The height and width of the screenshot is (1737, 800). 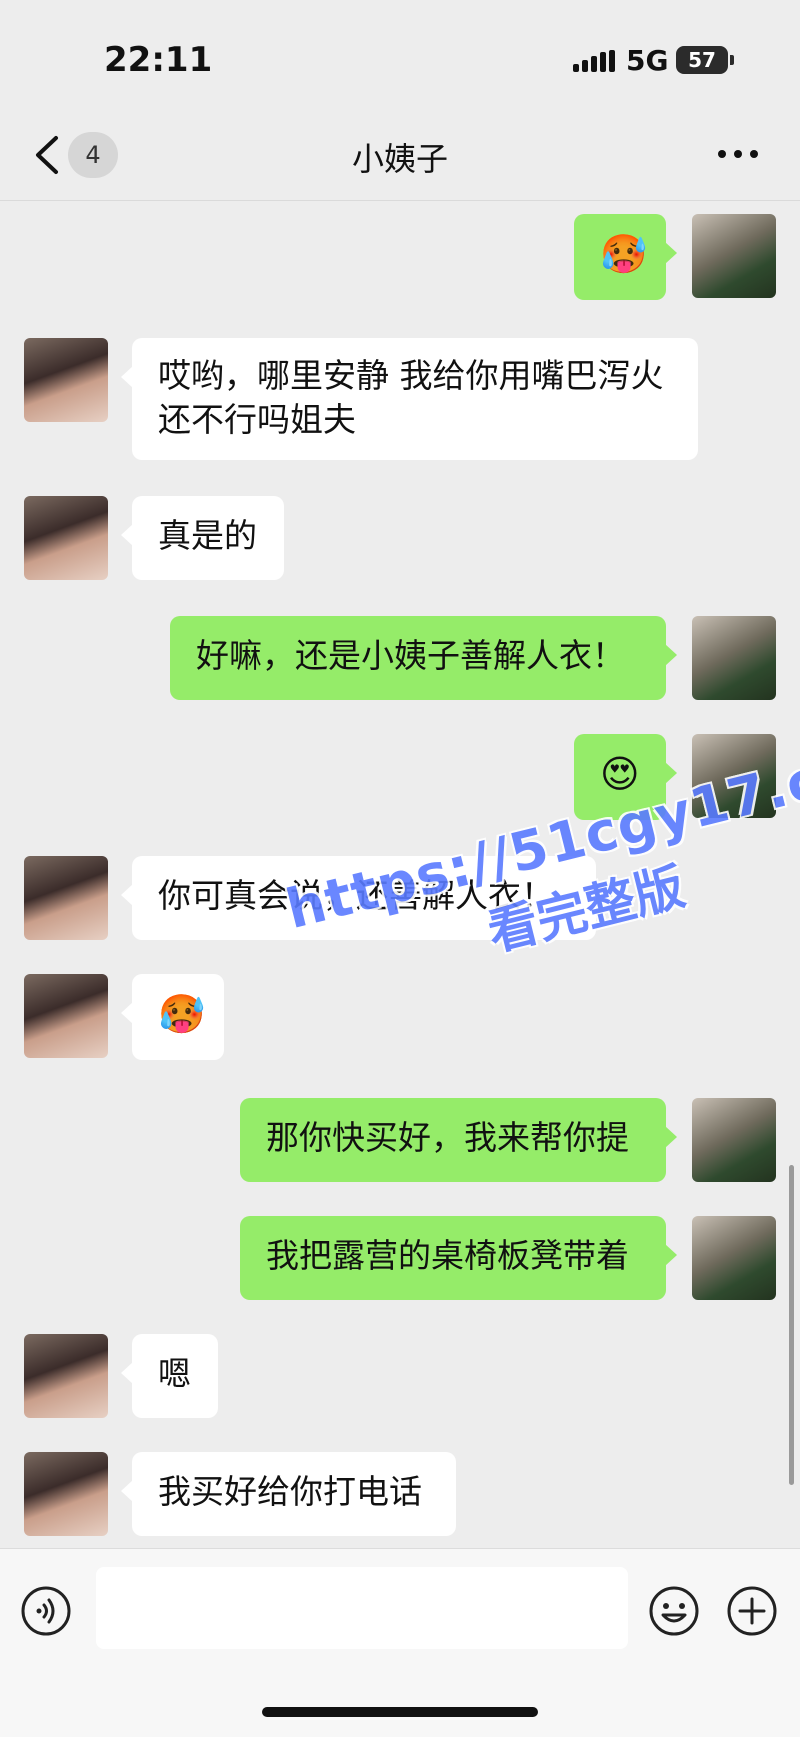 I want to click on message-input, so click(x=362, y=1608).